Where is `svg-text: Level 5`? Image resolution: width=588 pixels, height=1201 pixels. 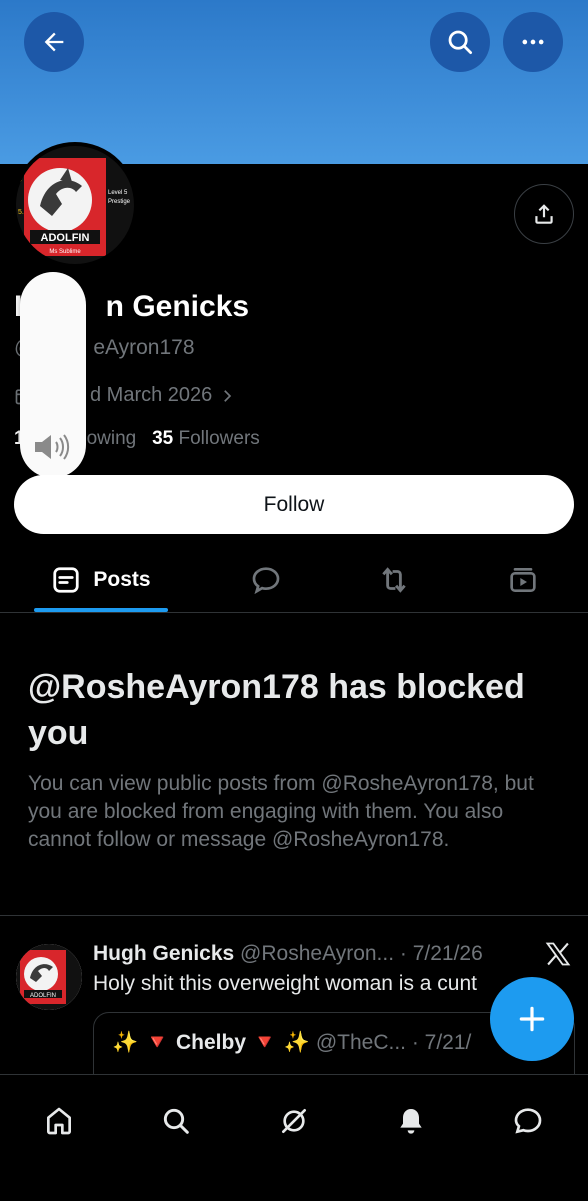
svg-text: Level 5 is located at coordinates (118, 193).